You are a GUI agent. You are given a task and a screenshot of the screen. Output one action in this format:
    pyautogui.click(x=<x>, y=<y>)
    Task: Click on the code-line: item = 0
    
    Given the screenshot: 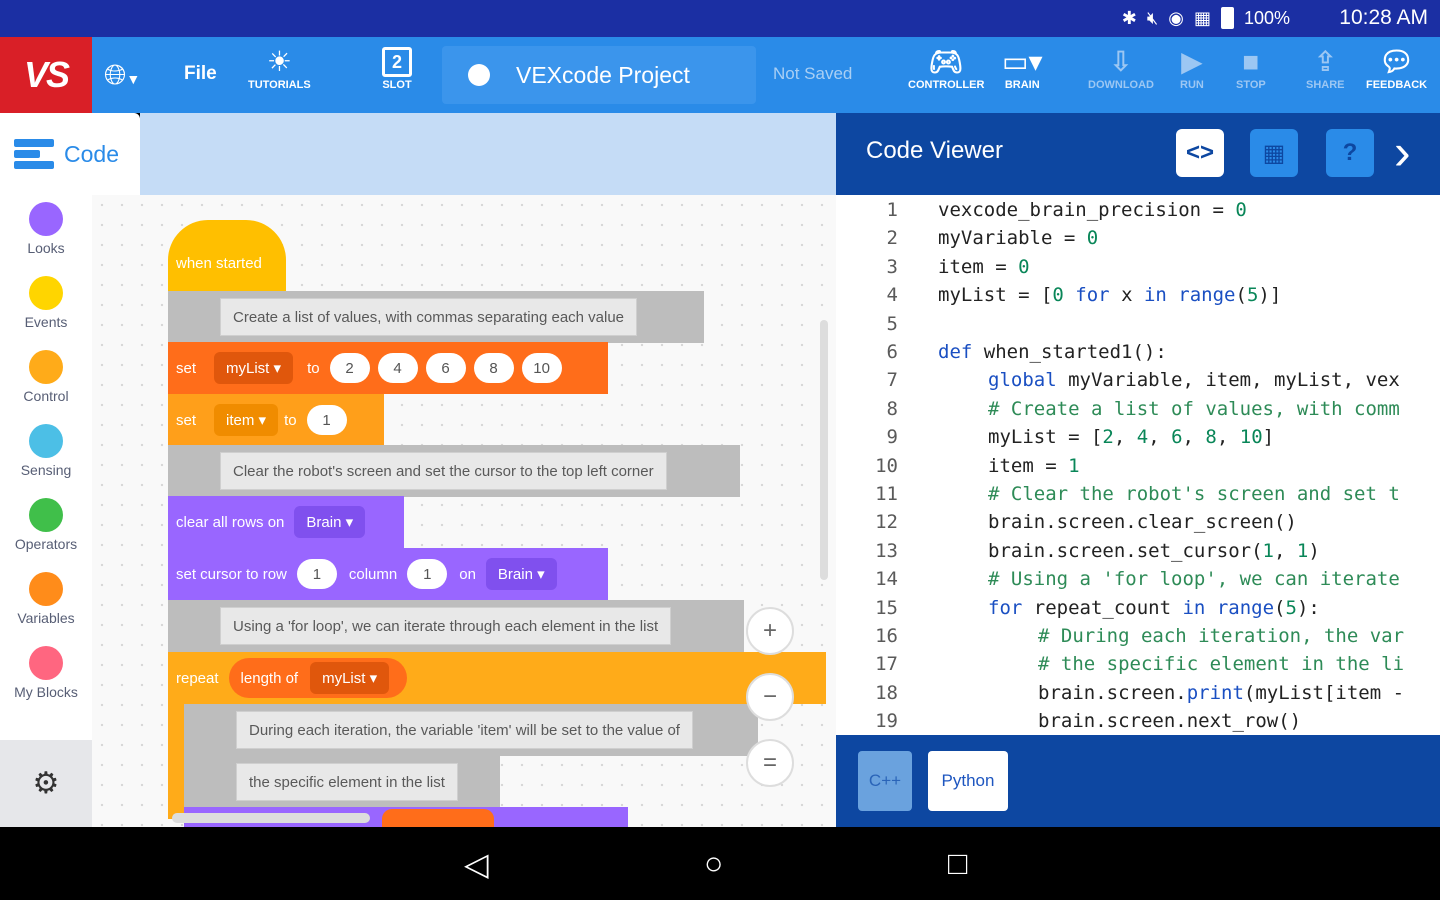 What is the action you would take?
    pyautogui.click(x=984, y=267)
    